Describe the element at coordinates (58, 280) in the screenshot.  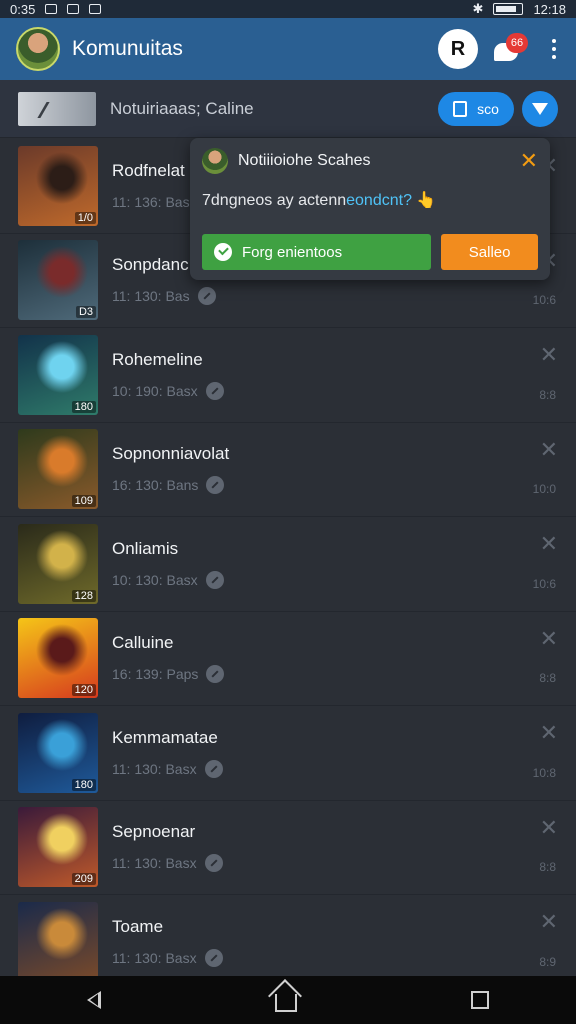
I see `game-thumbnail: D3` at that location.